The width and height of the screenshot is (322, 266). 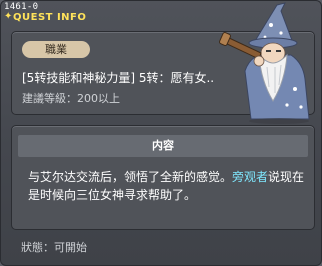 What do you see at coordinates (71, 98) in the screenshot?
I see `quest-level-requirement: 建議等級：200以上` at bounding box center [71, 98].